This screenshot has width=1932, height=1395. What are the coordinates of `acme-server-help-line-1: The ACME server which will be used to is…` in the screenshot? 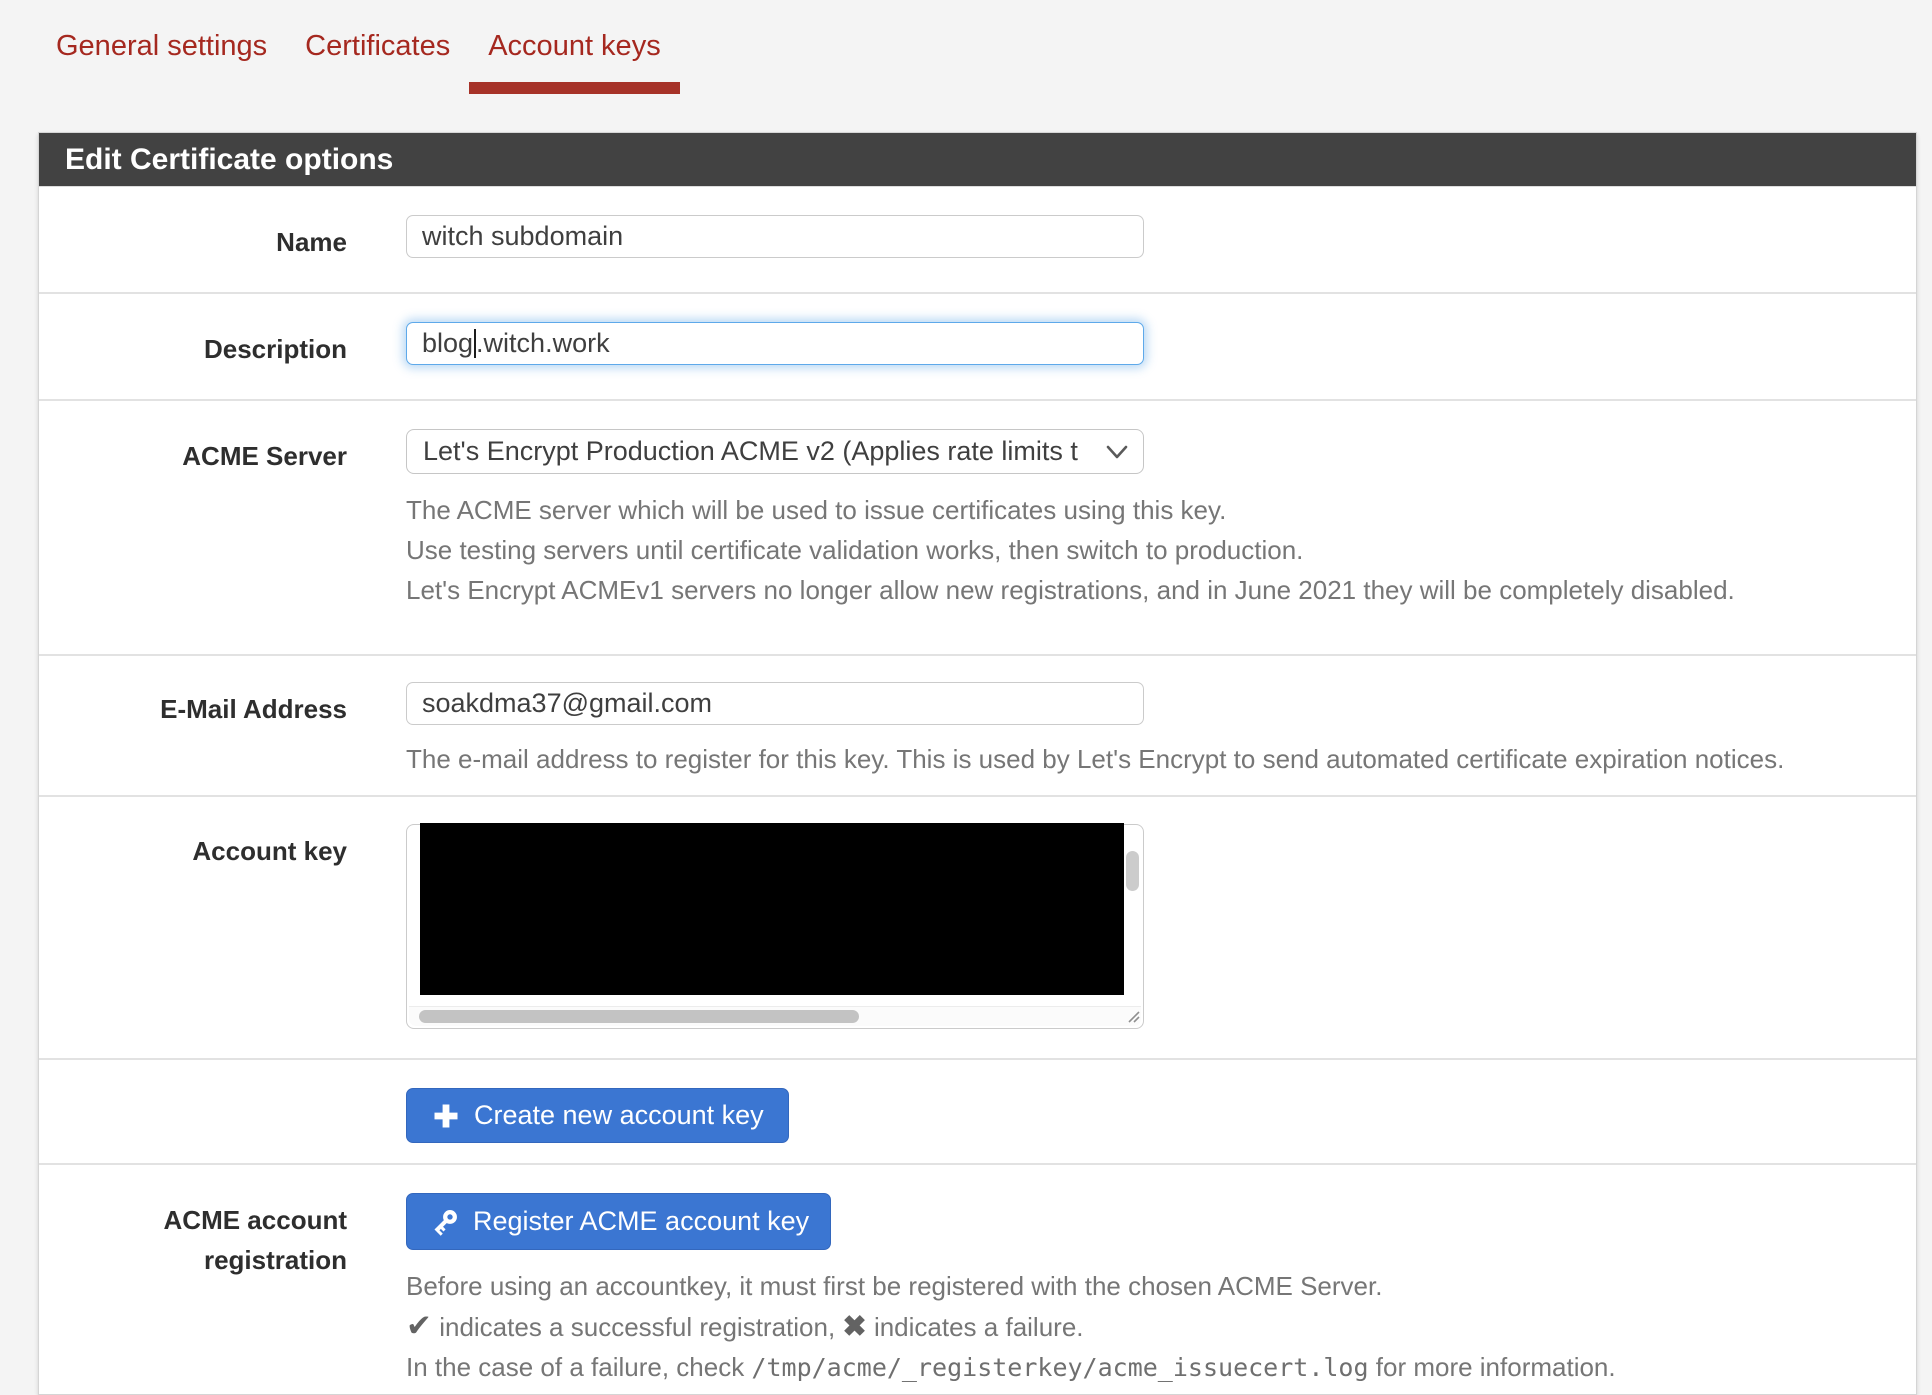 It's located at (816, 510).